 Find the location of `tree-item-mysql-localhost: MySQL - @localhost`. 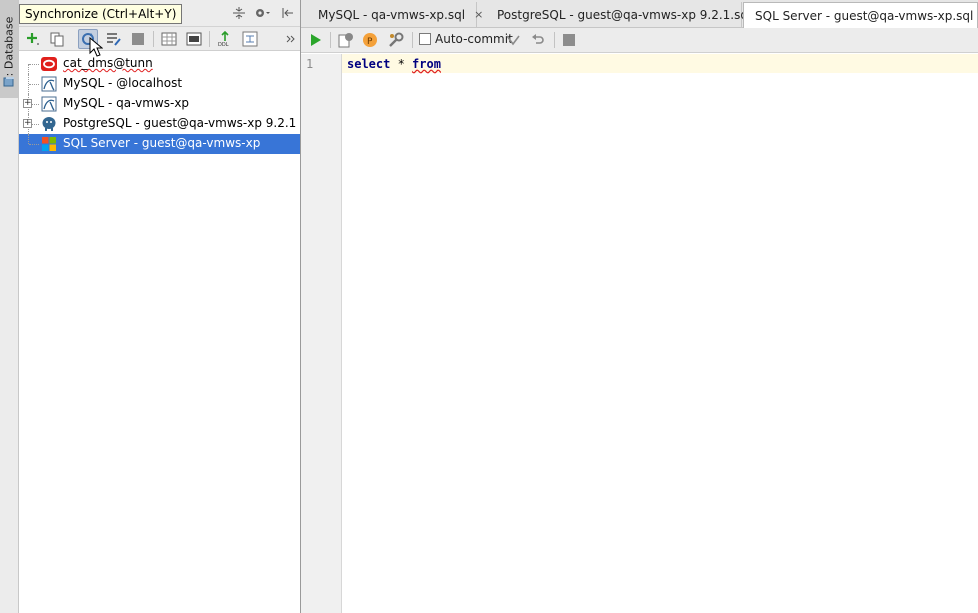

tree-item-mysql-localhost: MySQL - @localhost is located at coordinates (159, 84).